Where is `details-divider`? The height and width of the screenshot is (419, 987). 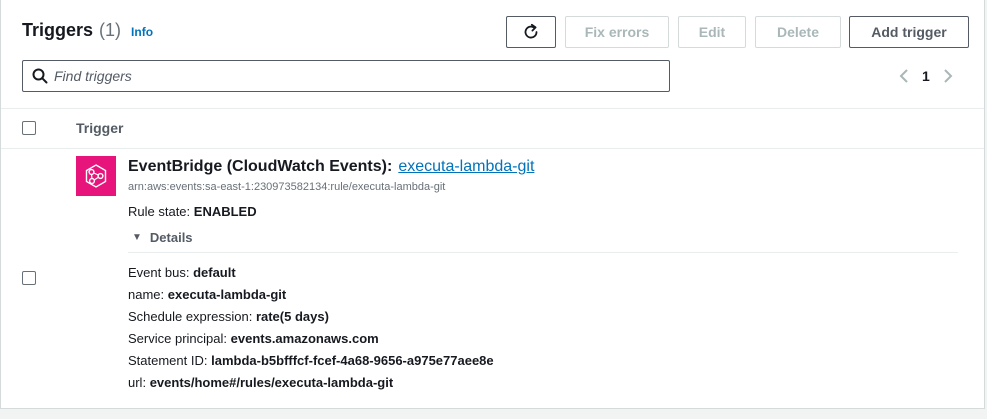
details-divider is located at coordinates (543, 252).